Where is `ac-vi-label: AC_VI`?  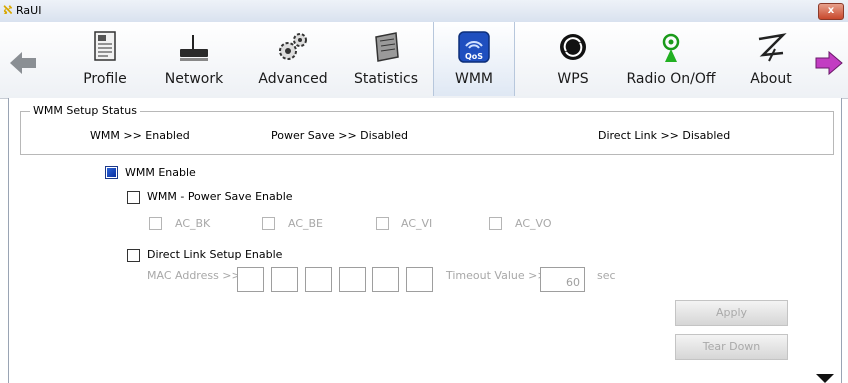 ac-vi-label: AC_VI is located at coordinates (417, 223).